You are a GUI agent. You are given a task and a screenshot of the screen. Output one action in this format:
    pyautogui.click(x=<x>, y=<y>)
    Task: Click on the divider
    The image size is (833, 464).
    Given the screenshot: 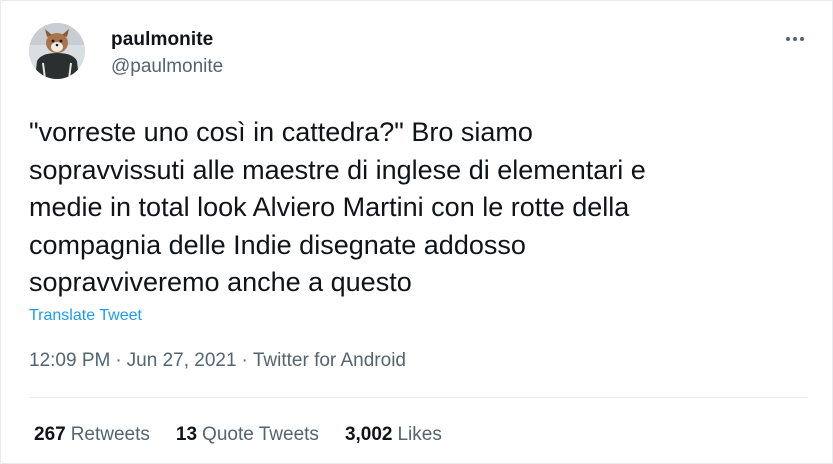 What is the action you would take?
    pyautogui.click(x=418, y=397)
    